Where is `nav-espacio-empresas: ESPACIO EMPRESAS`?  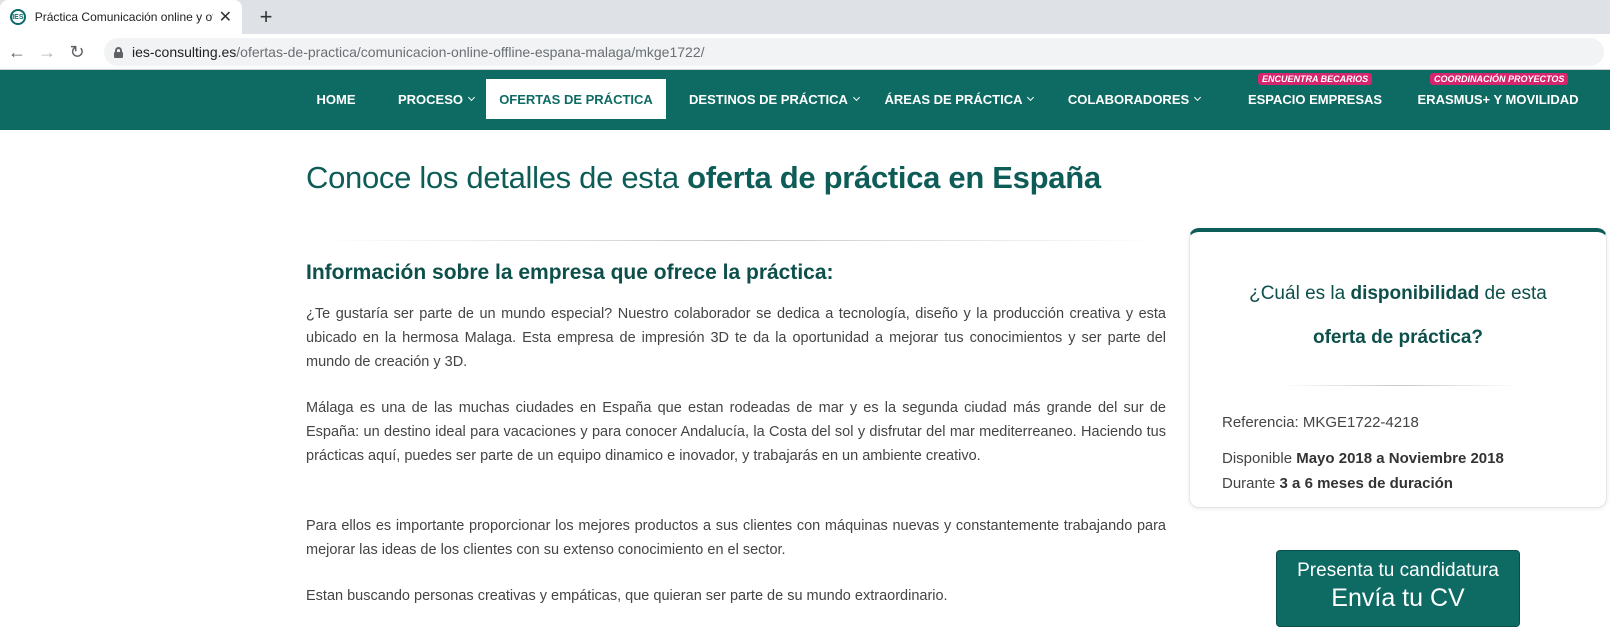 nav-espacio-empresas: ESPACIO EMPRESAS is located at coordinates (1315, 99).